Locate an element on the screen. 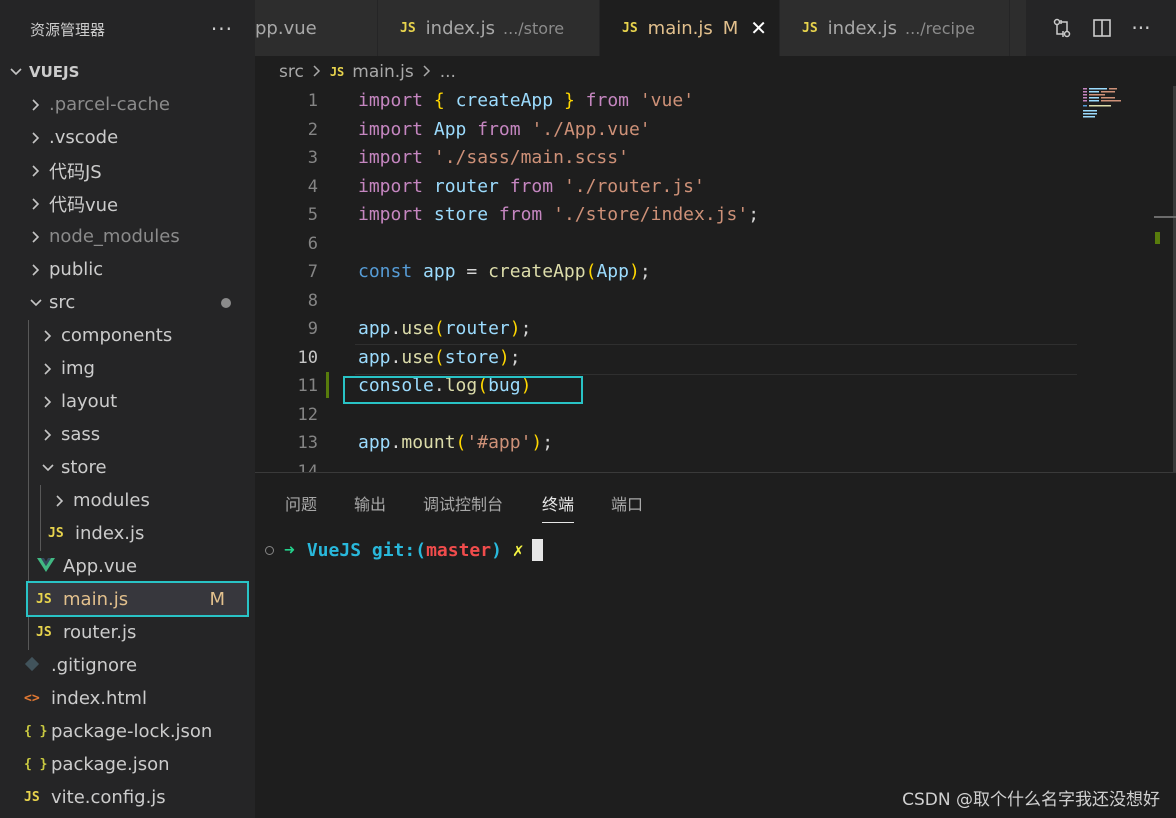  code-line: app.mount('#app'); is located at coordinates (455, 442).